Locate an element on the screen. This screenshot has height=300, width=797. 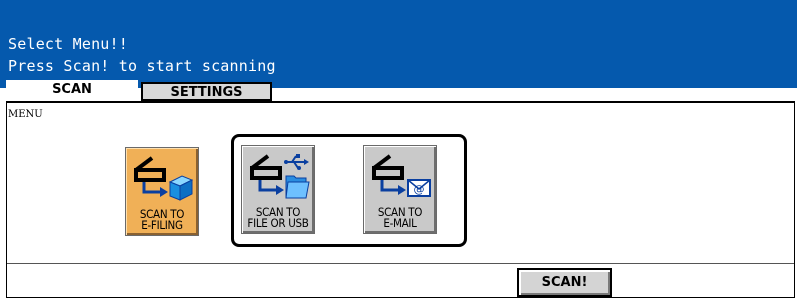
tab-settings: SETTINGS is located at coordinates (206, 91).